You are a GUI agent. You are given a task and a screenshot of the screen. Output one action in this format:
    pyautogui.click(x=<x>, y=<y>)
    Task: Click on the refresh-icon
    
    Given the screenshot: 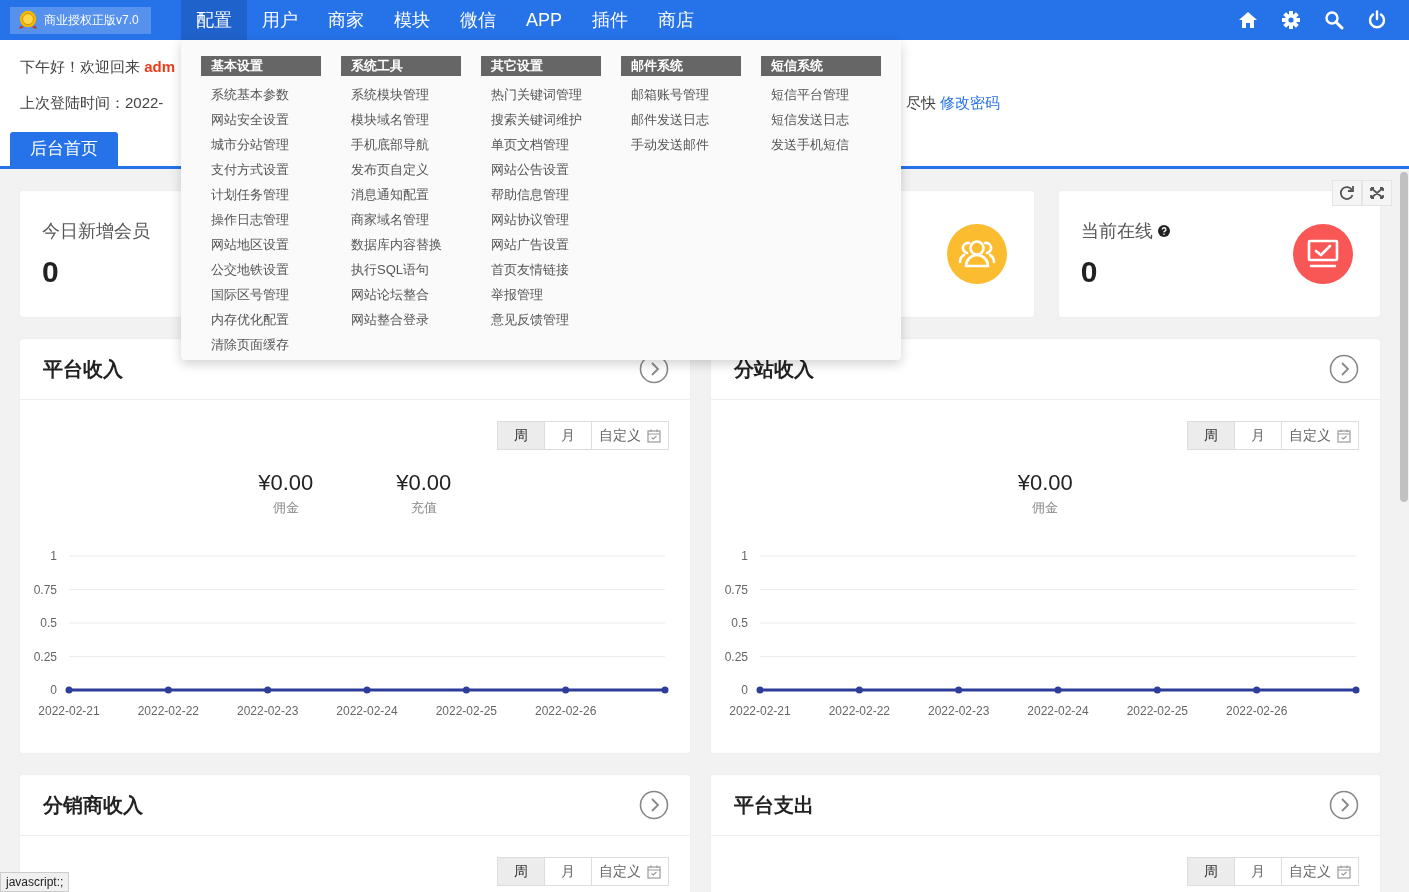 What is the action you would take?
    pyautogui.click(x=1347, y=193)
    